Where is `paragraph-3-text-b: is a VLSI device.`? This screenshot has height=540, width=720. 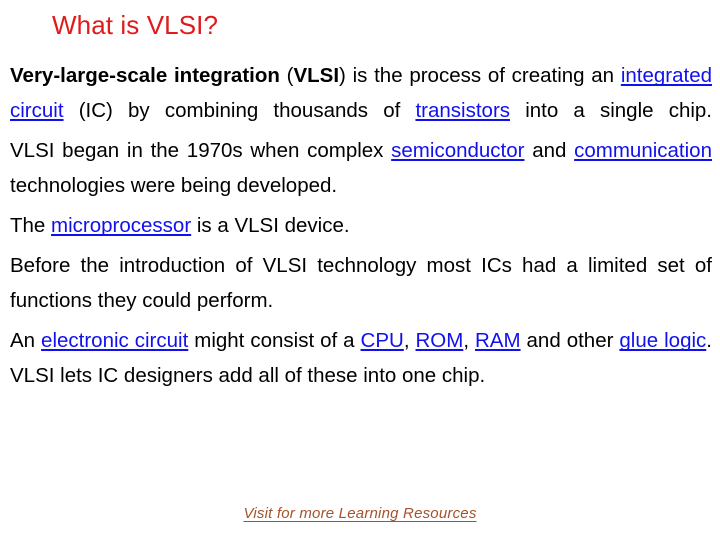 paragraph-3-text-b: is a VLSI device. is located at coordinates (270, 225).